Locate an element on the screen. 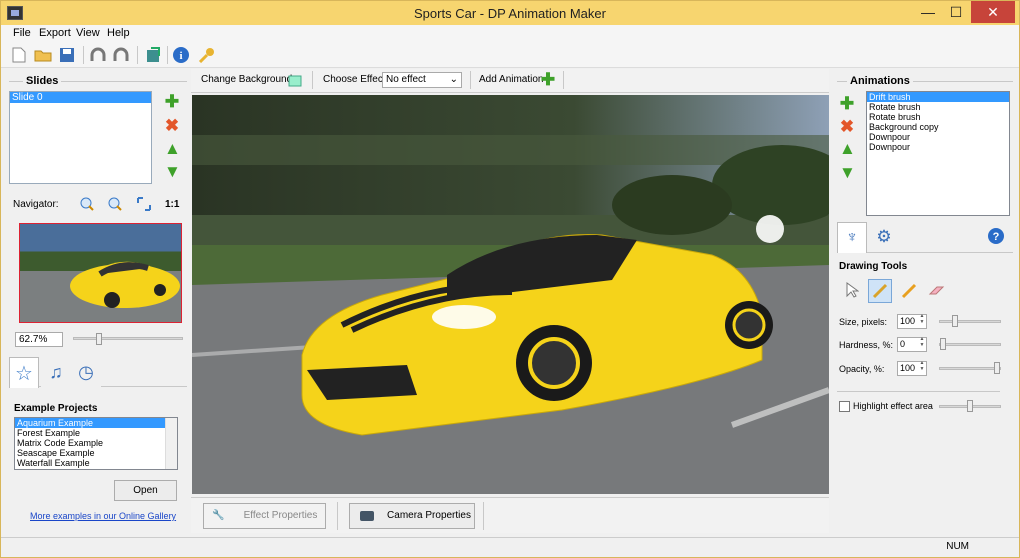 This screenshot has height=558, width=1020. brush-icon: ♆ is located at coordinates (852, 237).